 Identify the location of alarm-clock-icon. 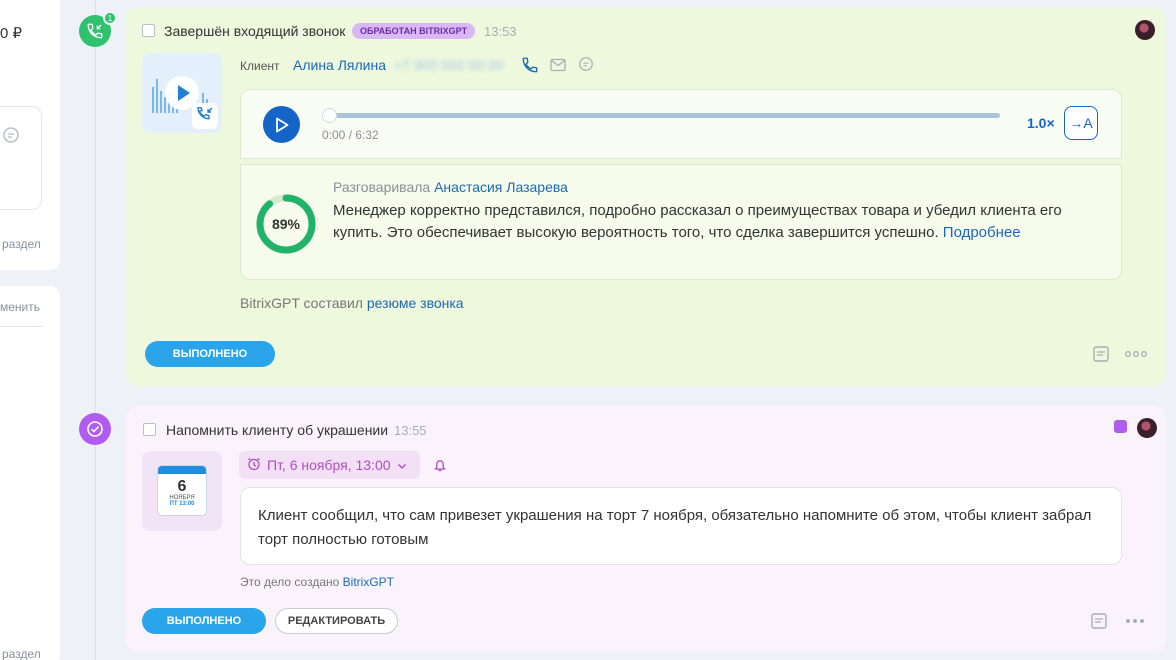
(254, 465).